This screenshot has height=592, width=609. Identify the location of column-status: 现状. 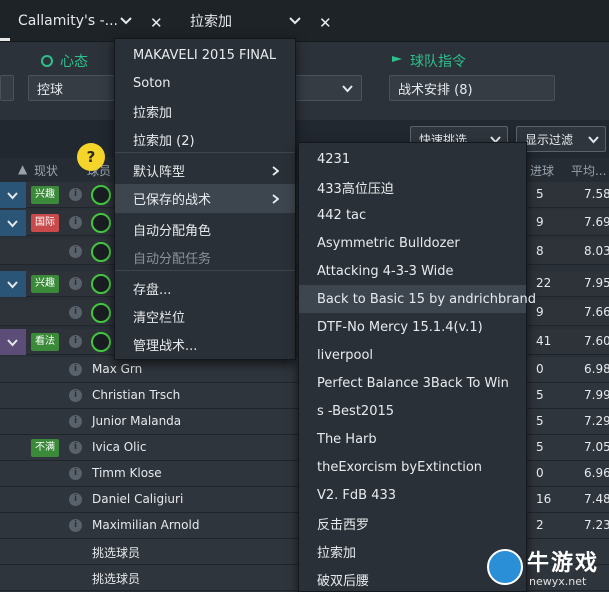
(46, 170).